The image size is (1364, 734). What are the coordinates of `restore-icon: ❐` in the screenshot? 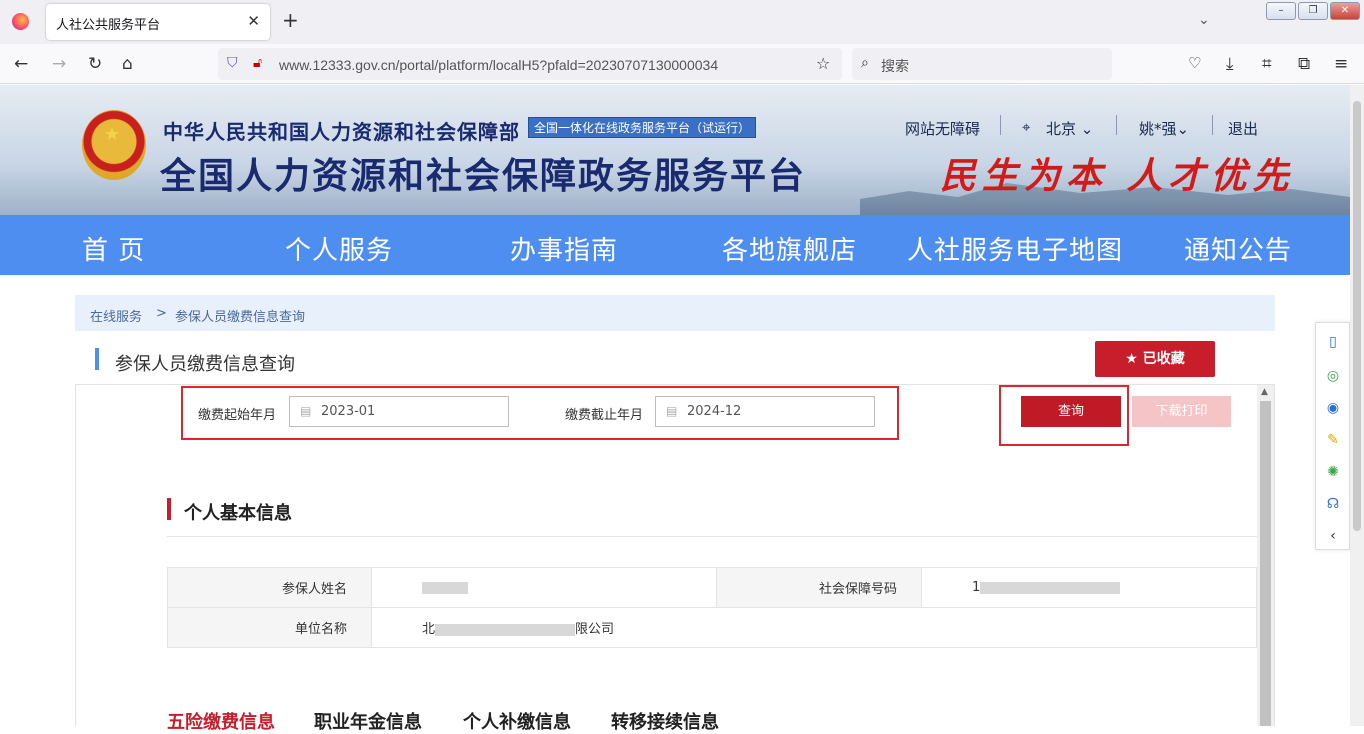 It's located at (1313, 11).